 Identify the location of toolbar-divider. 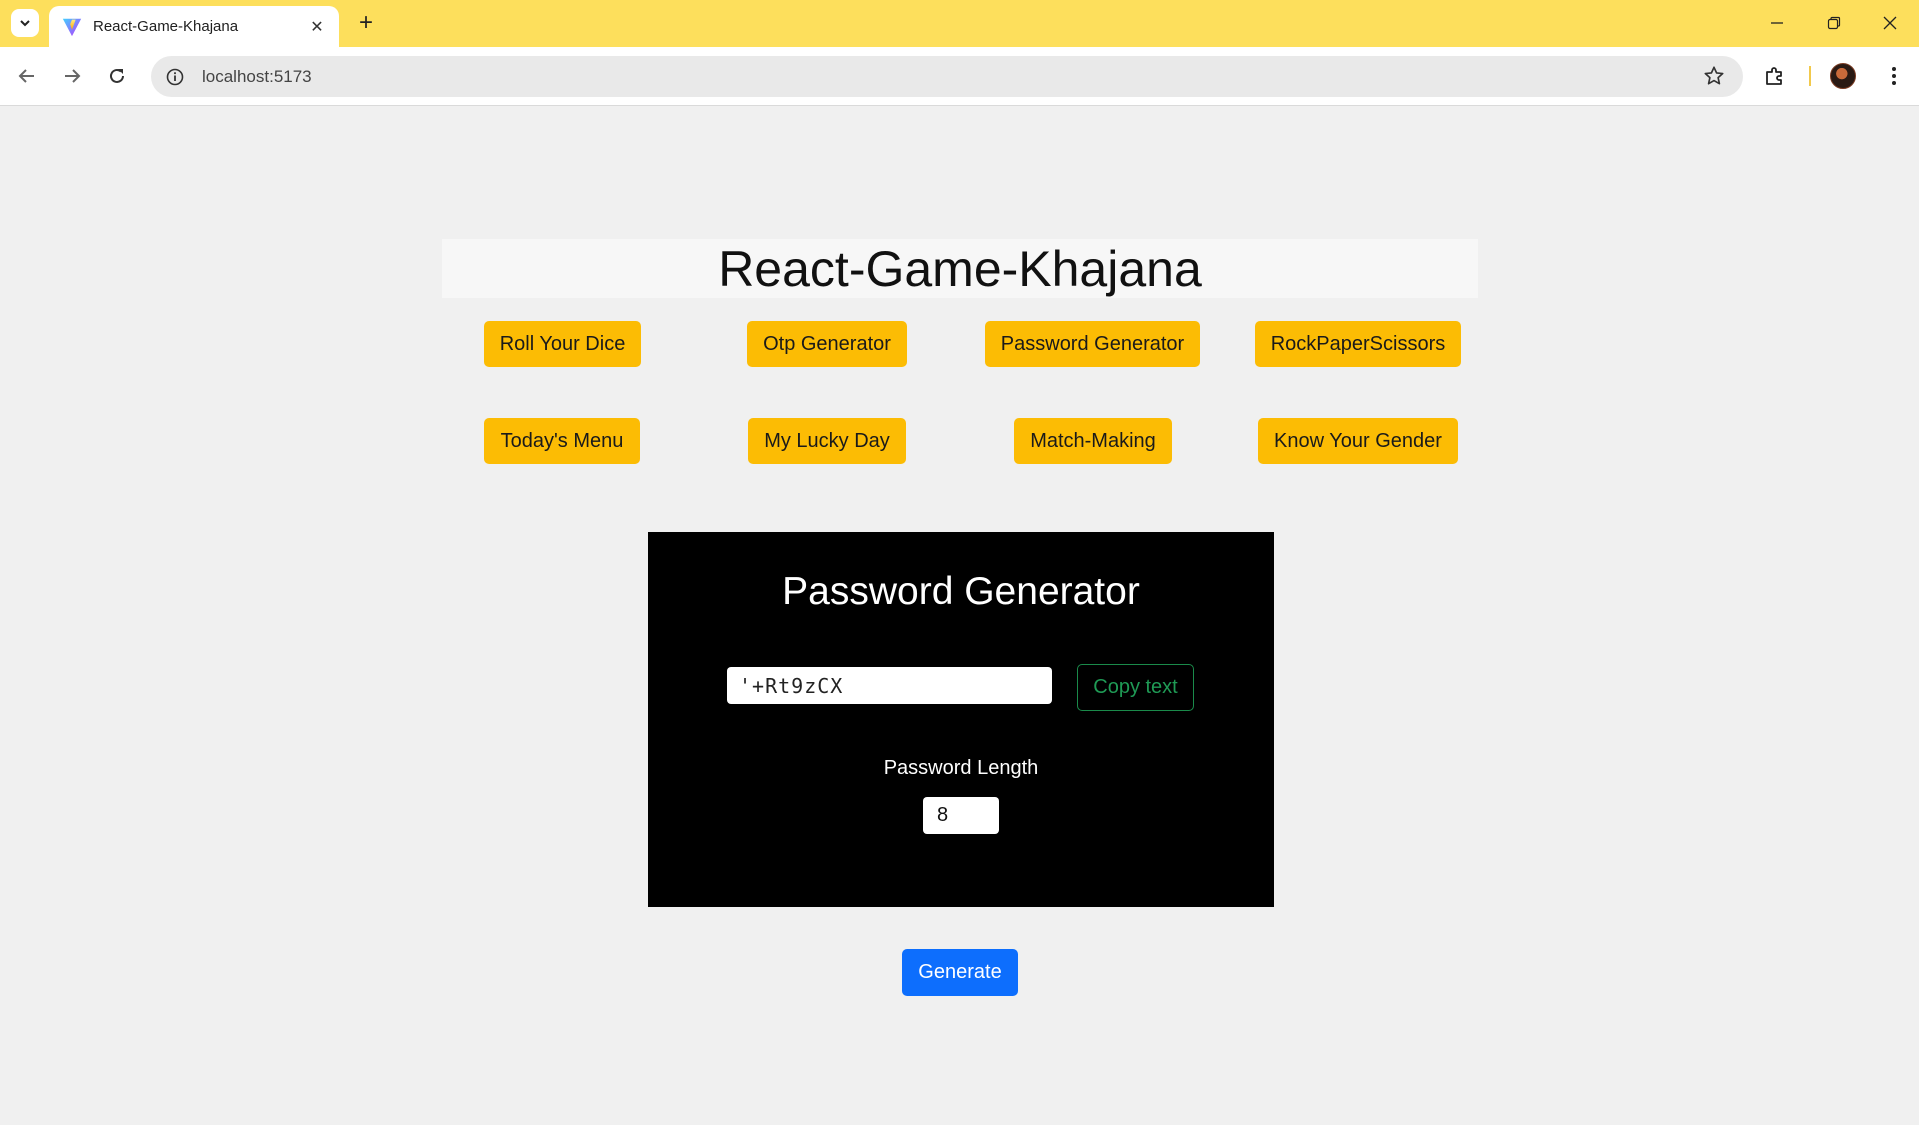
(1810, 76).